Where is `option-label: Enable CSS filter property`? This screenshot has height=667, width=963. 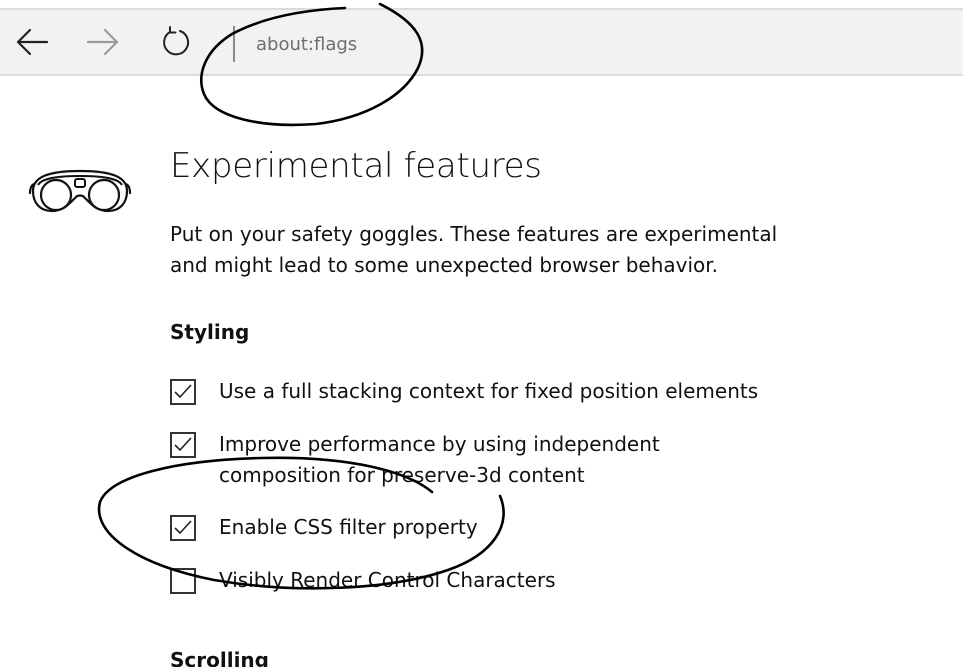 option-label: Enable CSS filter property is located at coordinates (348, 527).